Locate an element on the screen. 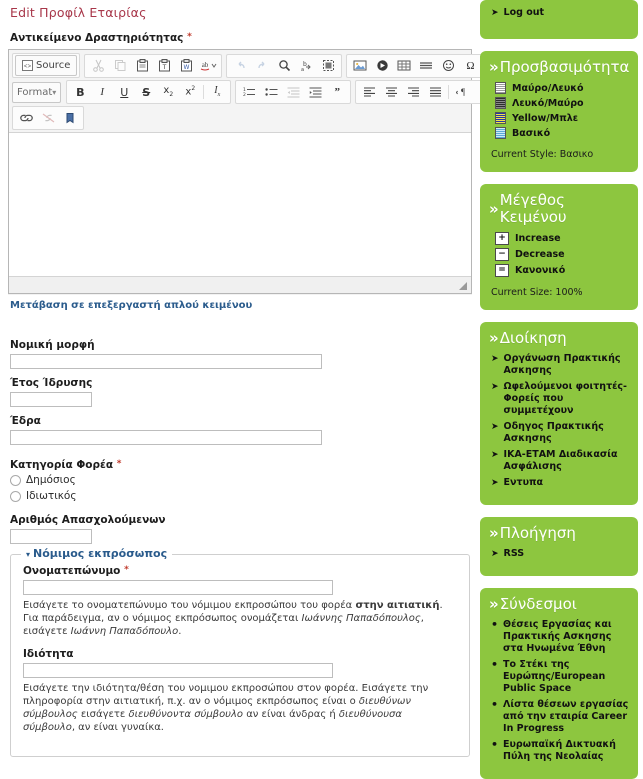  remove-format-icon: Ix is located at coordinates (217, 92).